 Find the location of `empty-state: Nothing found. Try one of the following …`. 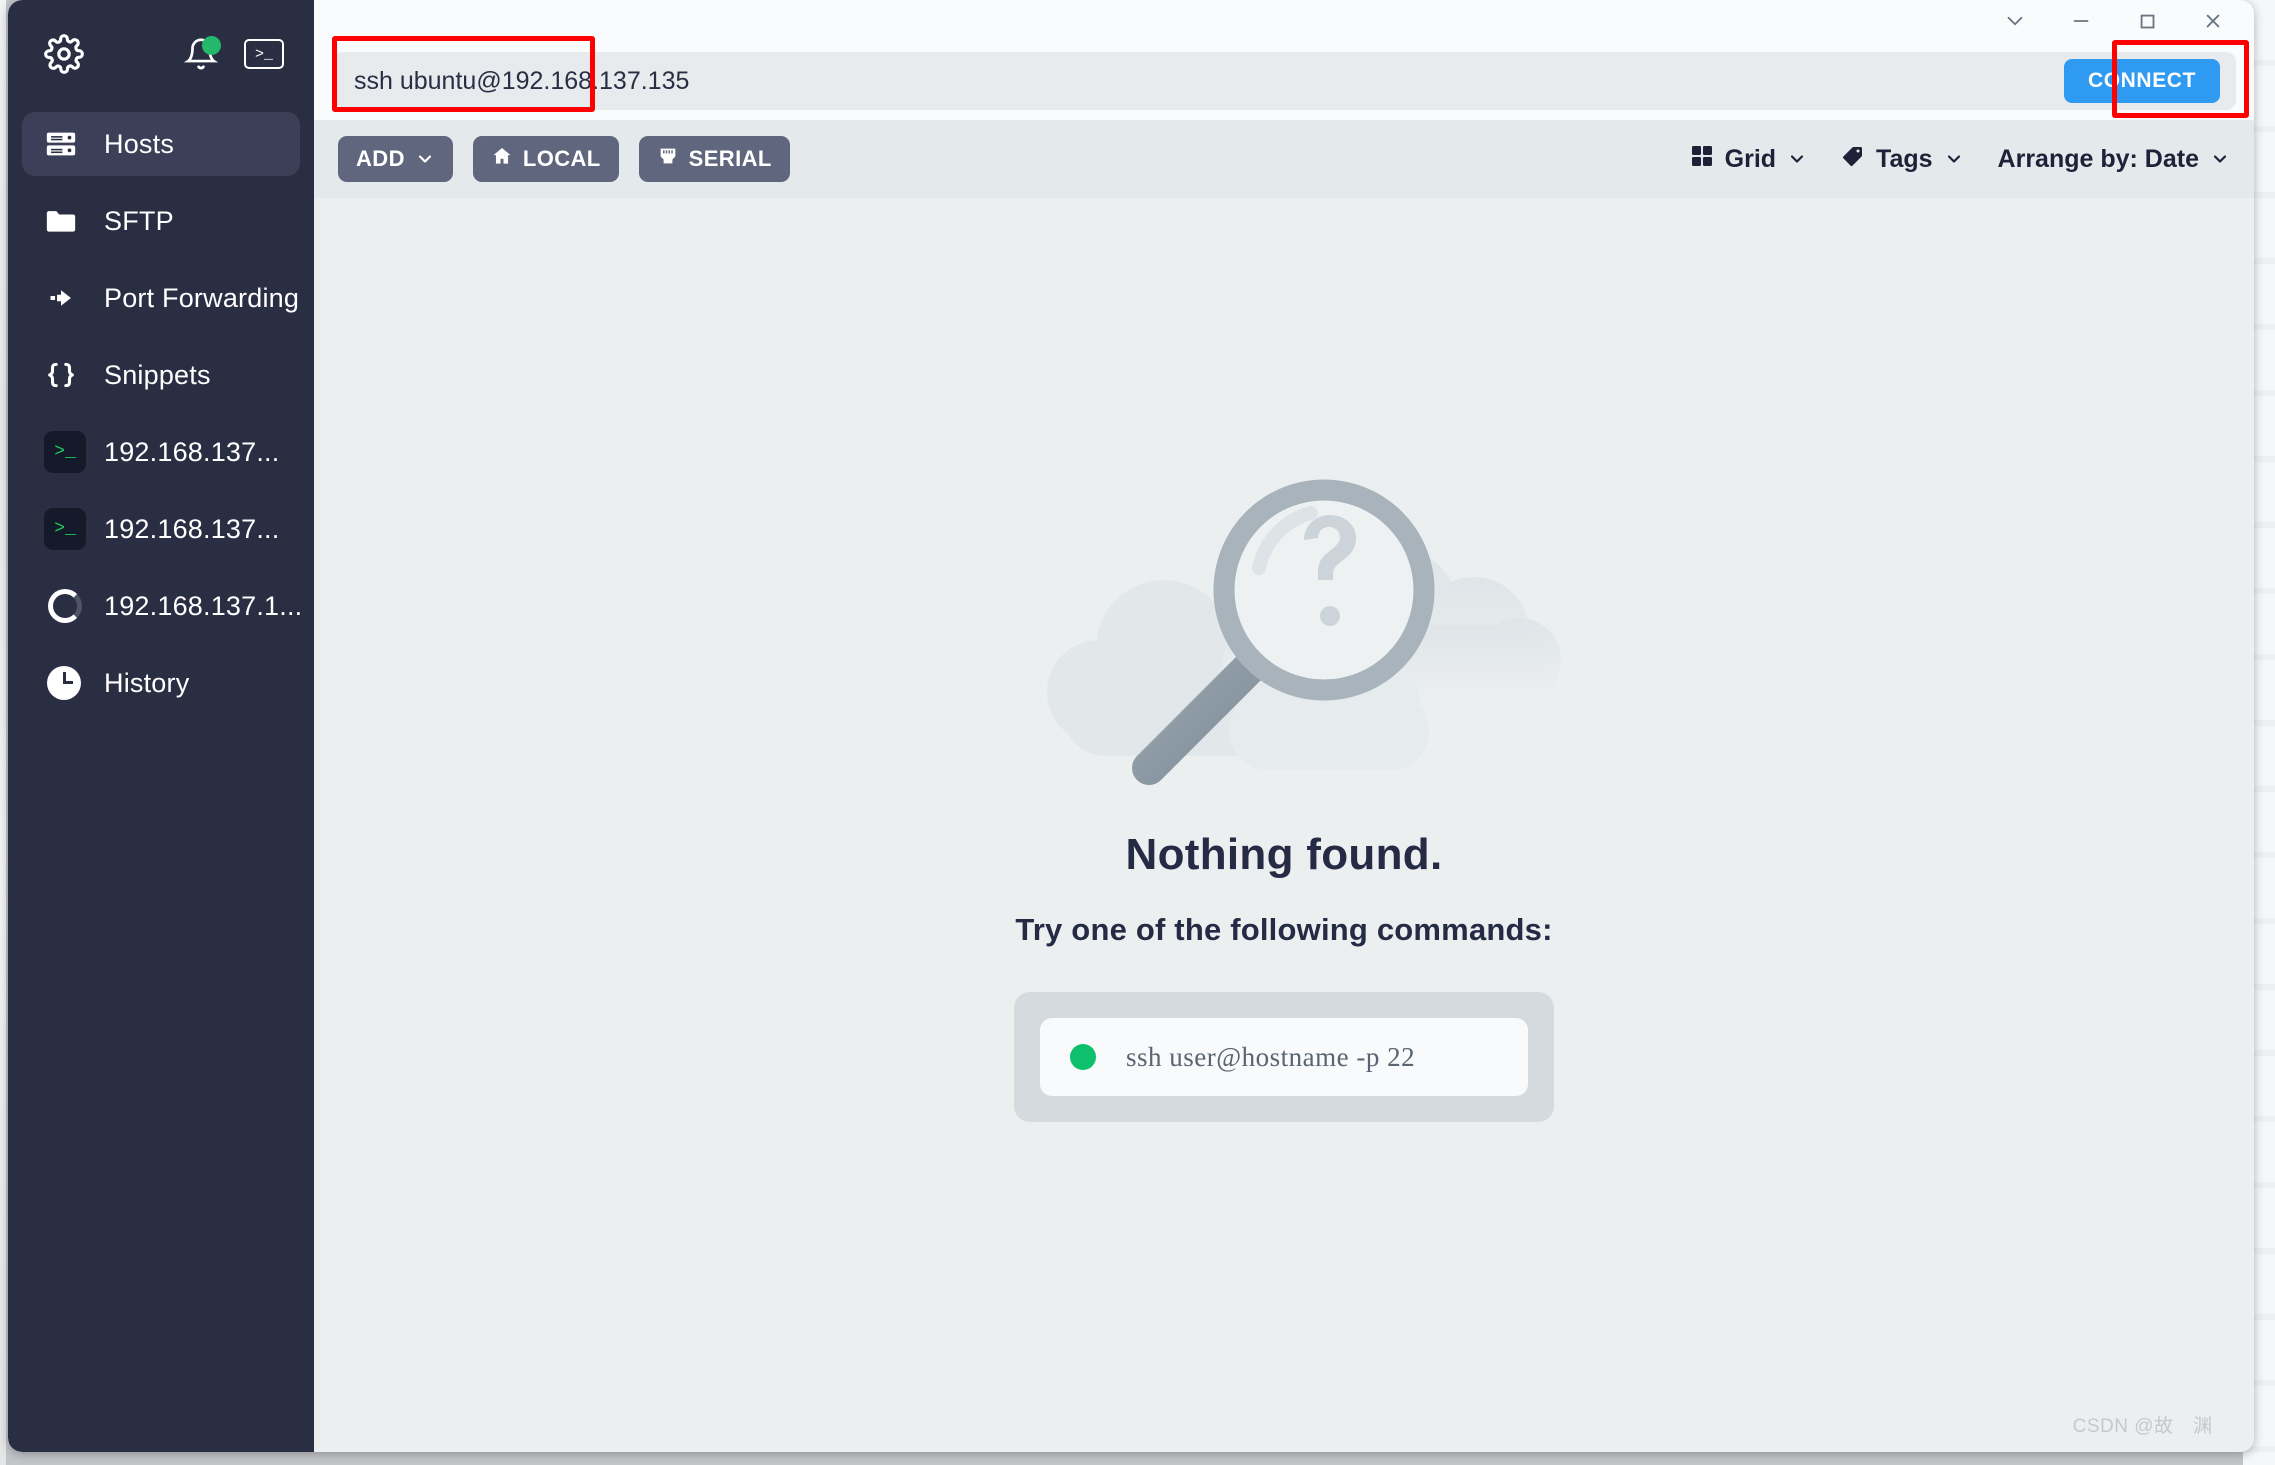

empty-state: Nothing found. Try one of the following … is located at coordinates (1284, 771).